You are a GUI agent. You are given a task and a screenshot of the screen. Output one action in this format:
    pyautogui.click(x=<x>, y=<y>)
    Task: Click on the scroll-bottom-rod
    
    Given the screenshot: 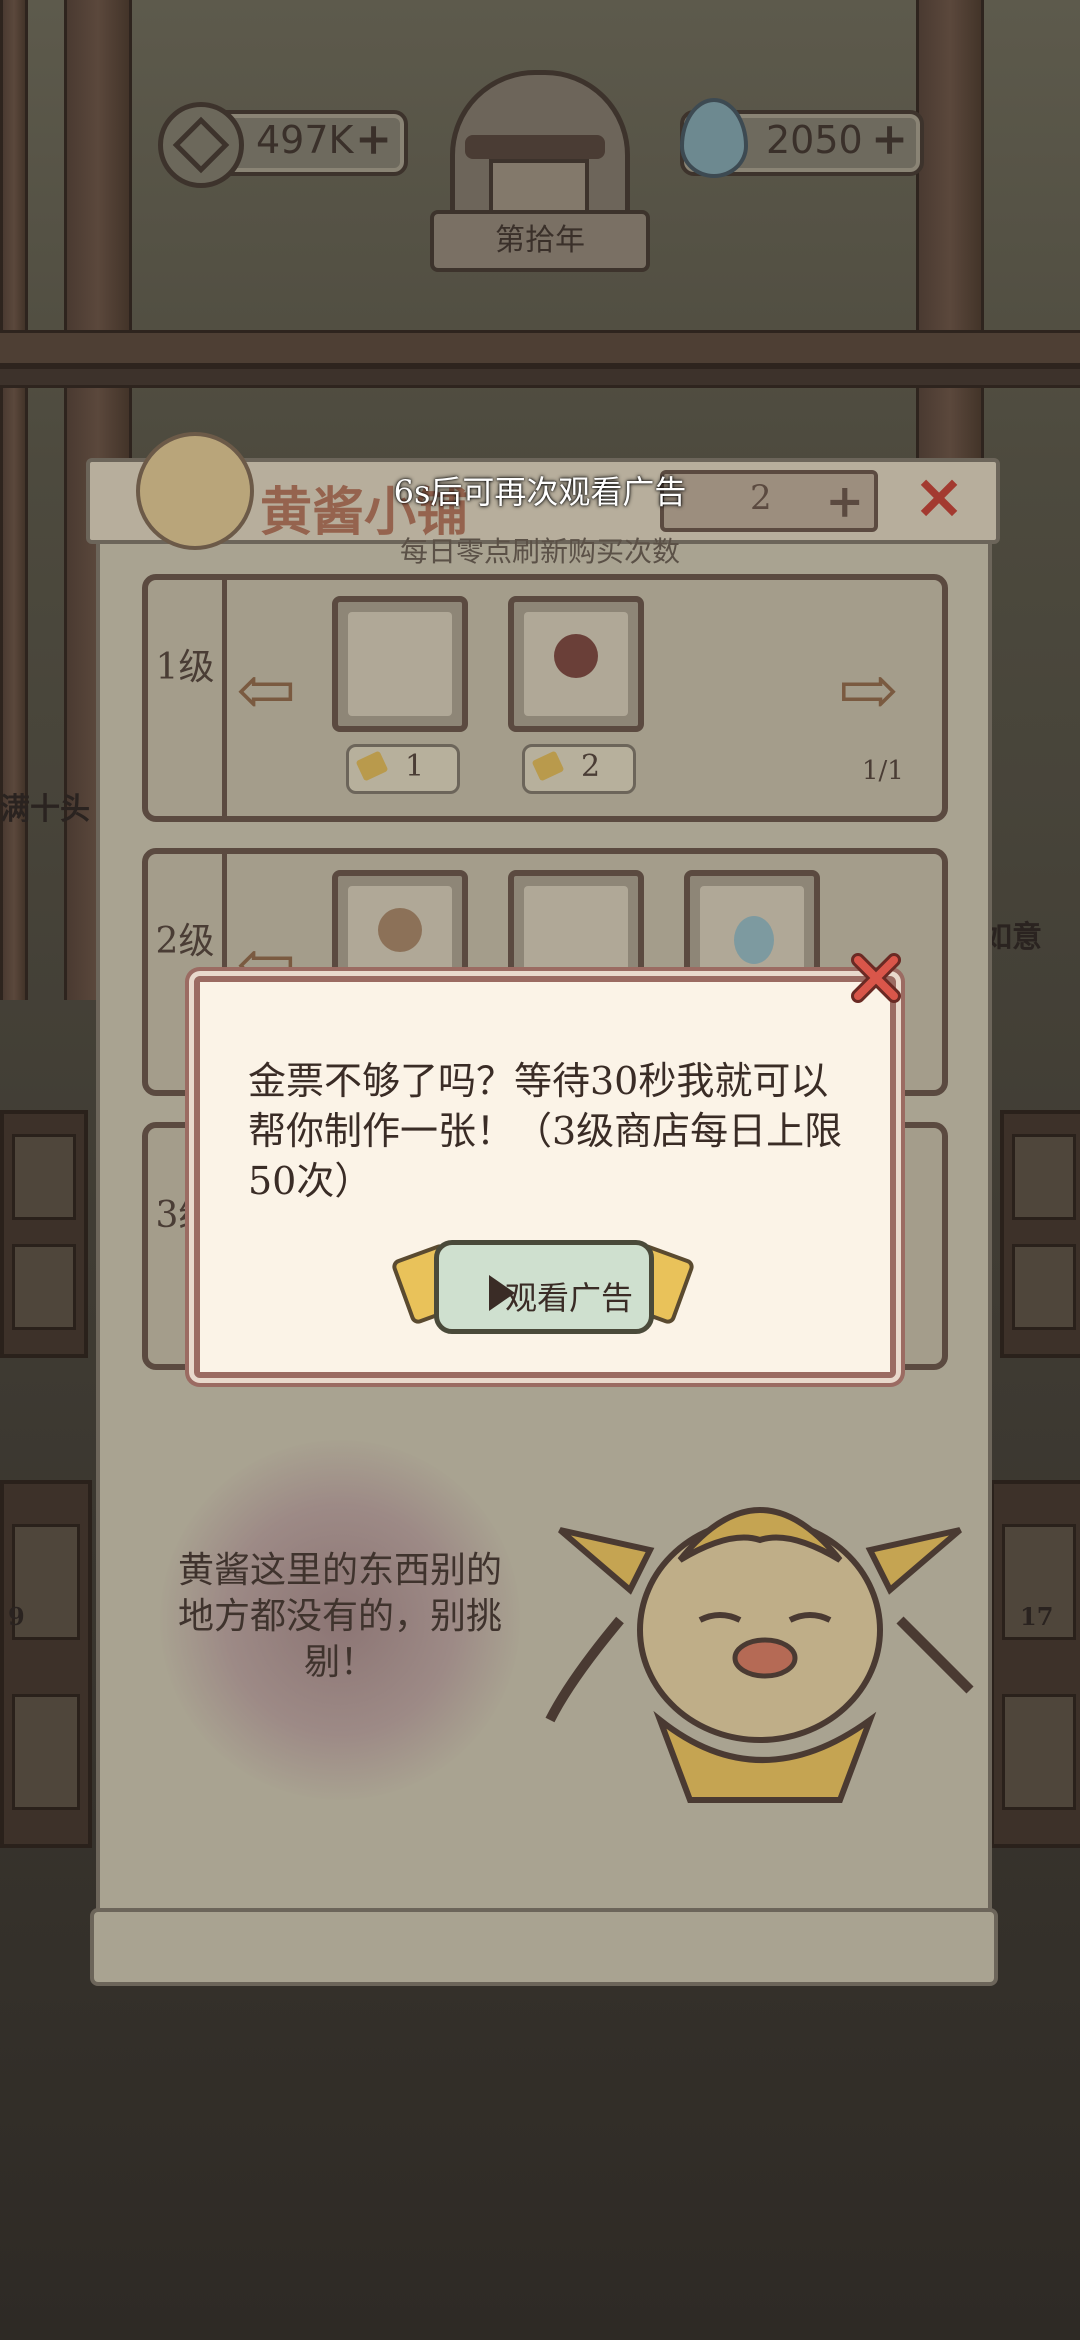 What is the action you would take?
    pyautogui.click(x=544, y=1947)
    